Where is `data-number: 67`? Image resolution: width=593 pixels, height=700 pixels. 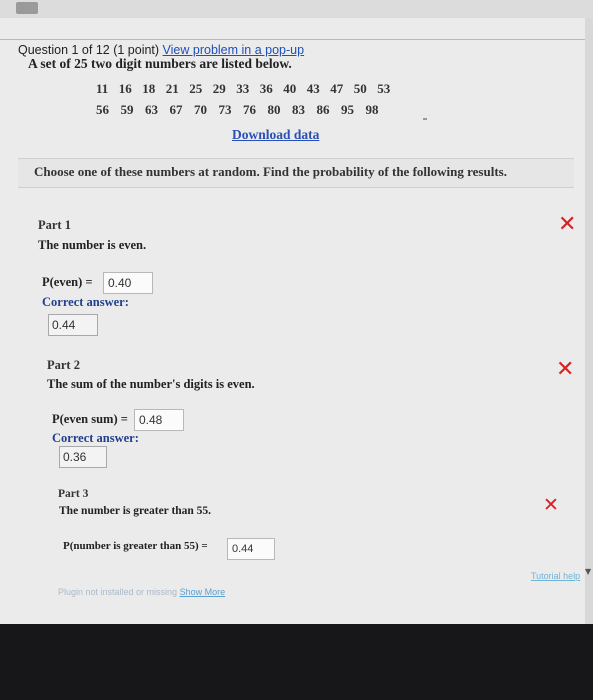 data-number: 67 is located at coordinates (176, 109).